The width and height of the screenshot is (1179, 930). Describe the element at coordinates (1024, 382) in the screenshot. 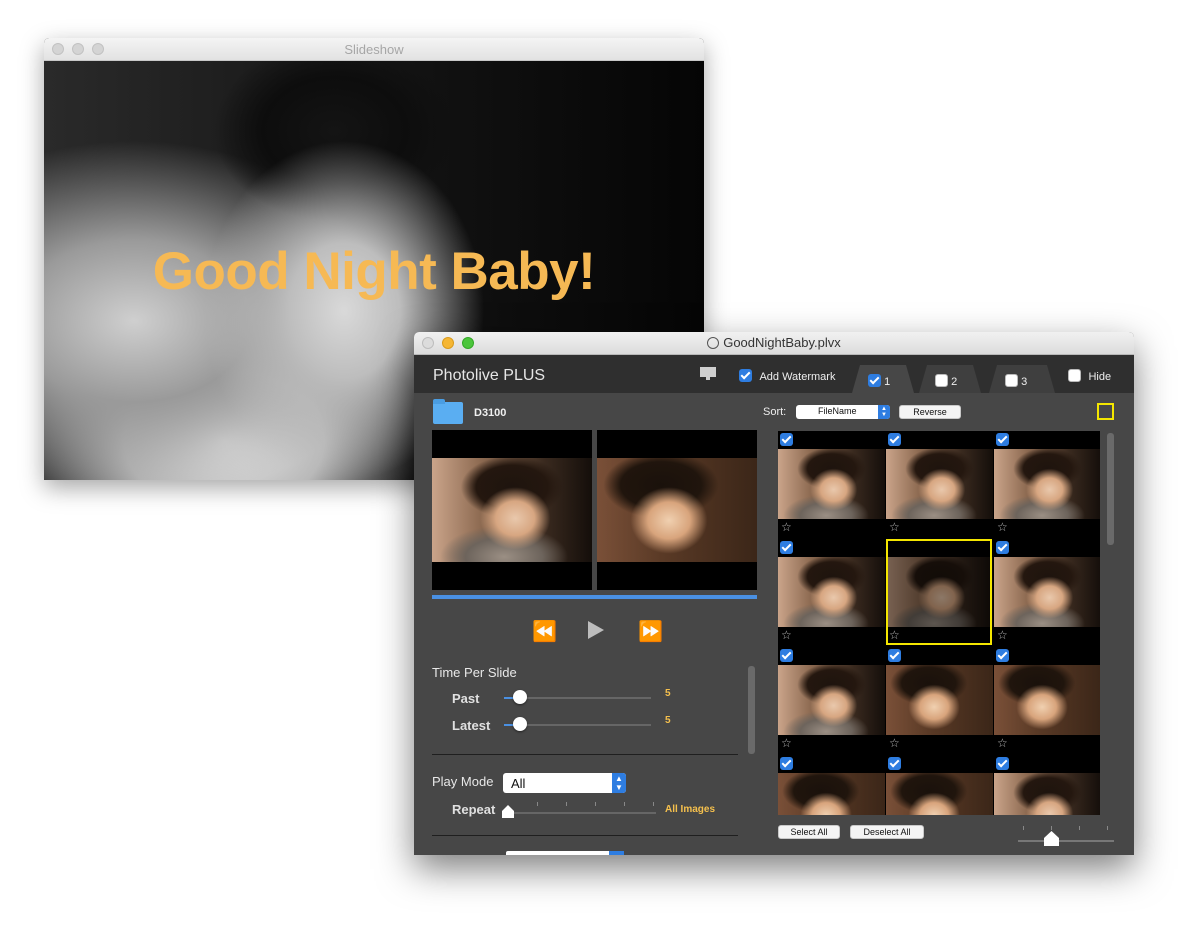

I see `tab-label: 3` at that location.